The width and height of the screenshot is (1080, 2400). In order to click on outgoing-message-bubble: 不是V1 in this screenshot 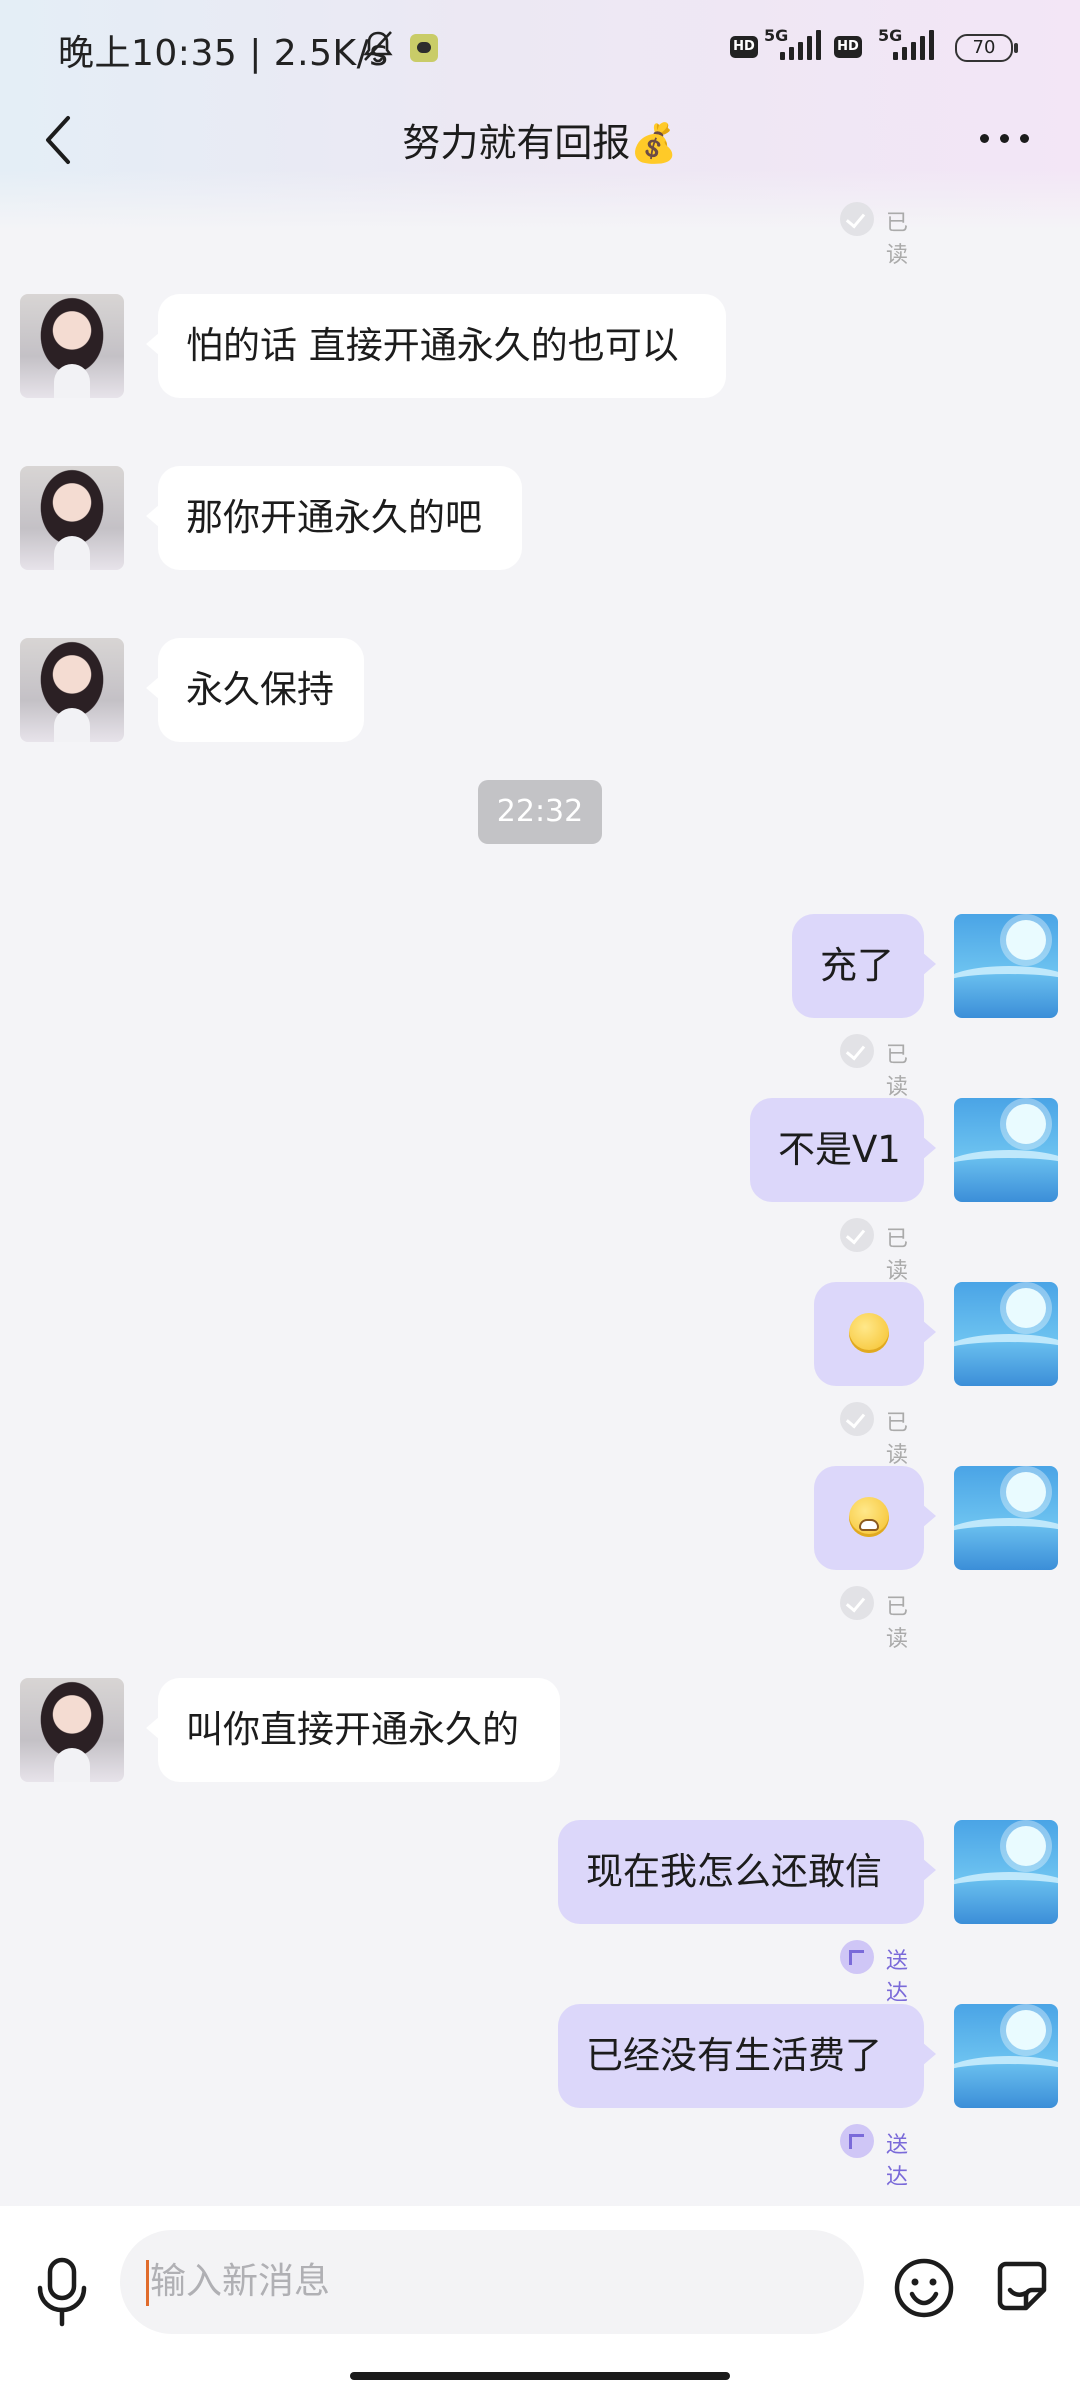, I will do `click(843, 1150)`.